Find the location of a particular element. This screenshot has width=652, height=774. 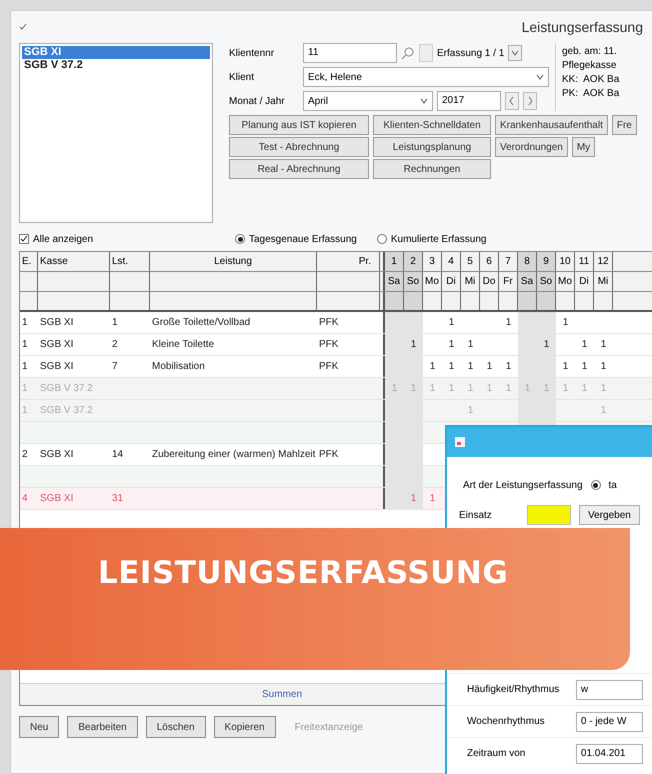

checkbox-label: Alle anzeigen is located at coordinates (63, 239).